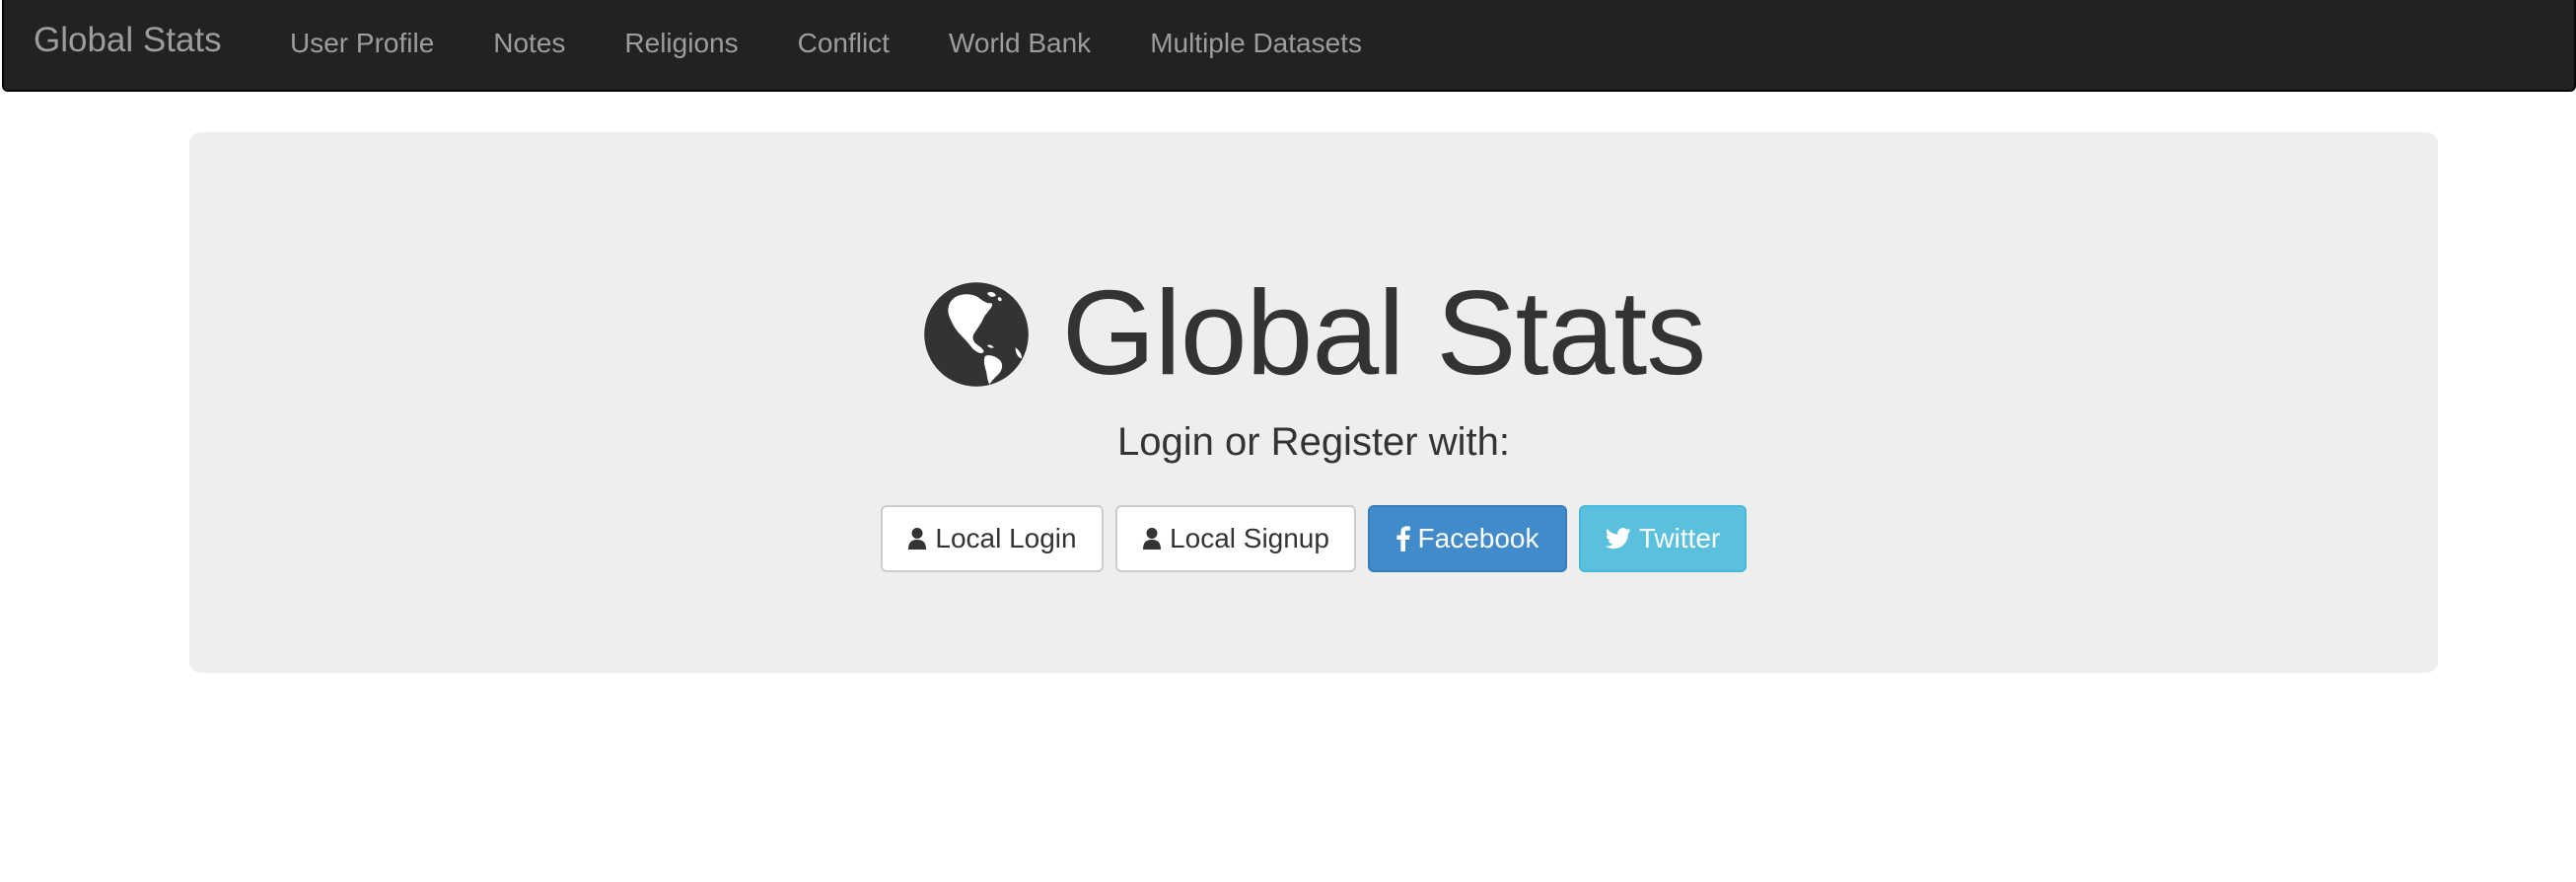  Describe the element at coordinates (529, 43) in the screenshot. I see `nav-item-notes: Notes` at that location.